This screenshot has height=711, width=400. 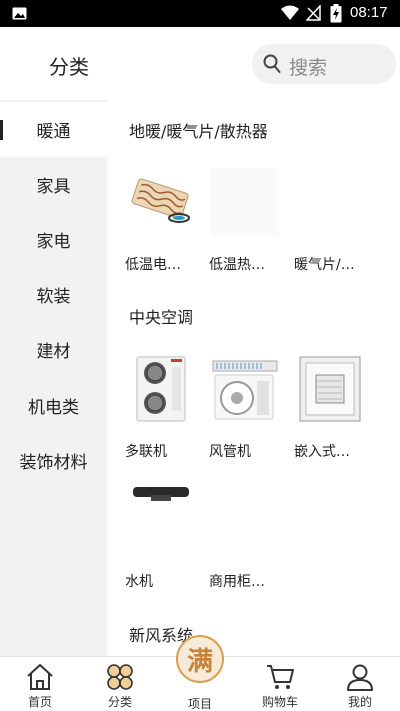 I want to click on battery-charging-icon, so click(x=336, y=13).